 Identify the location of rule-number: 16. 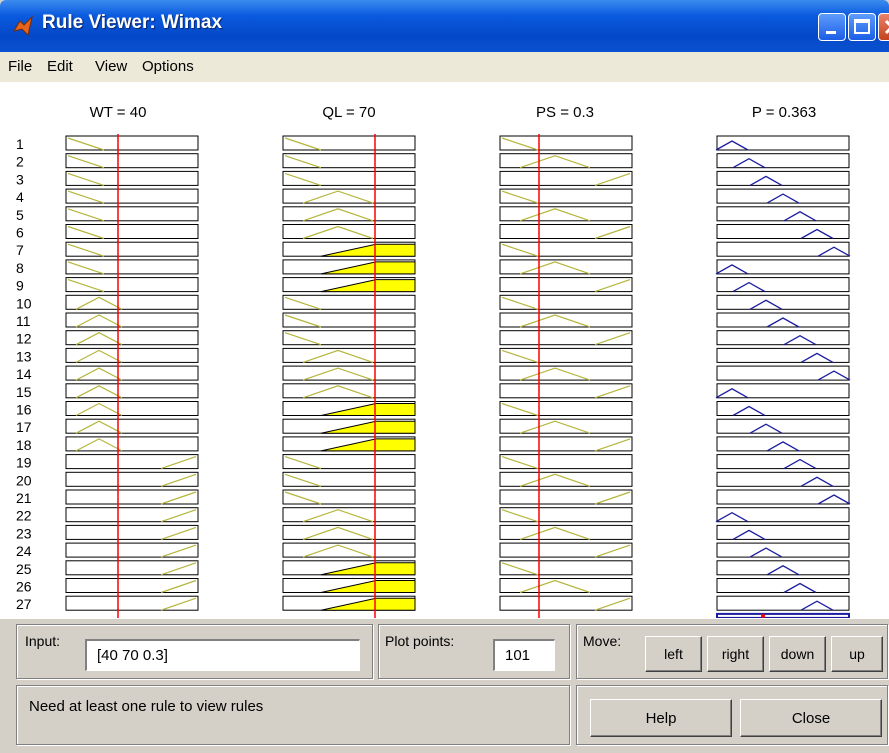
(24, 410).